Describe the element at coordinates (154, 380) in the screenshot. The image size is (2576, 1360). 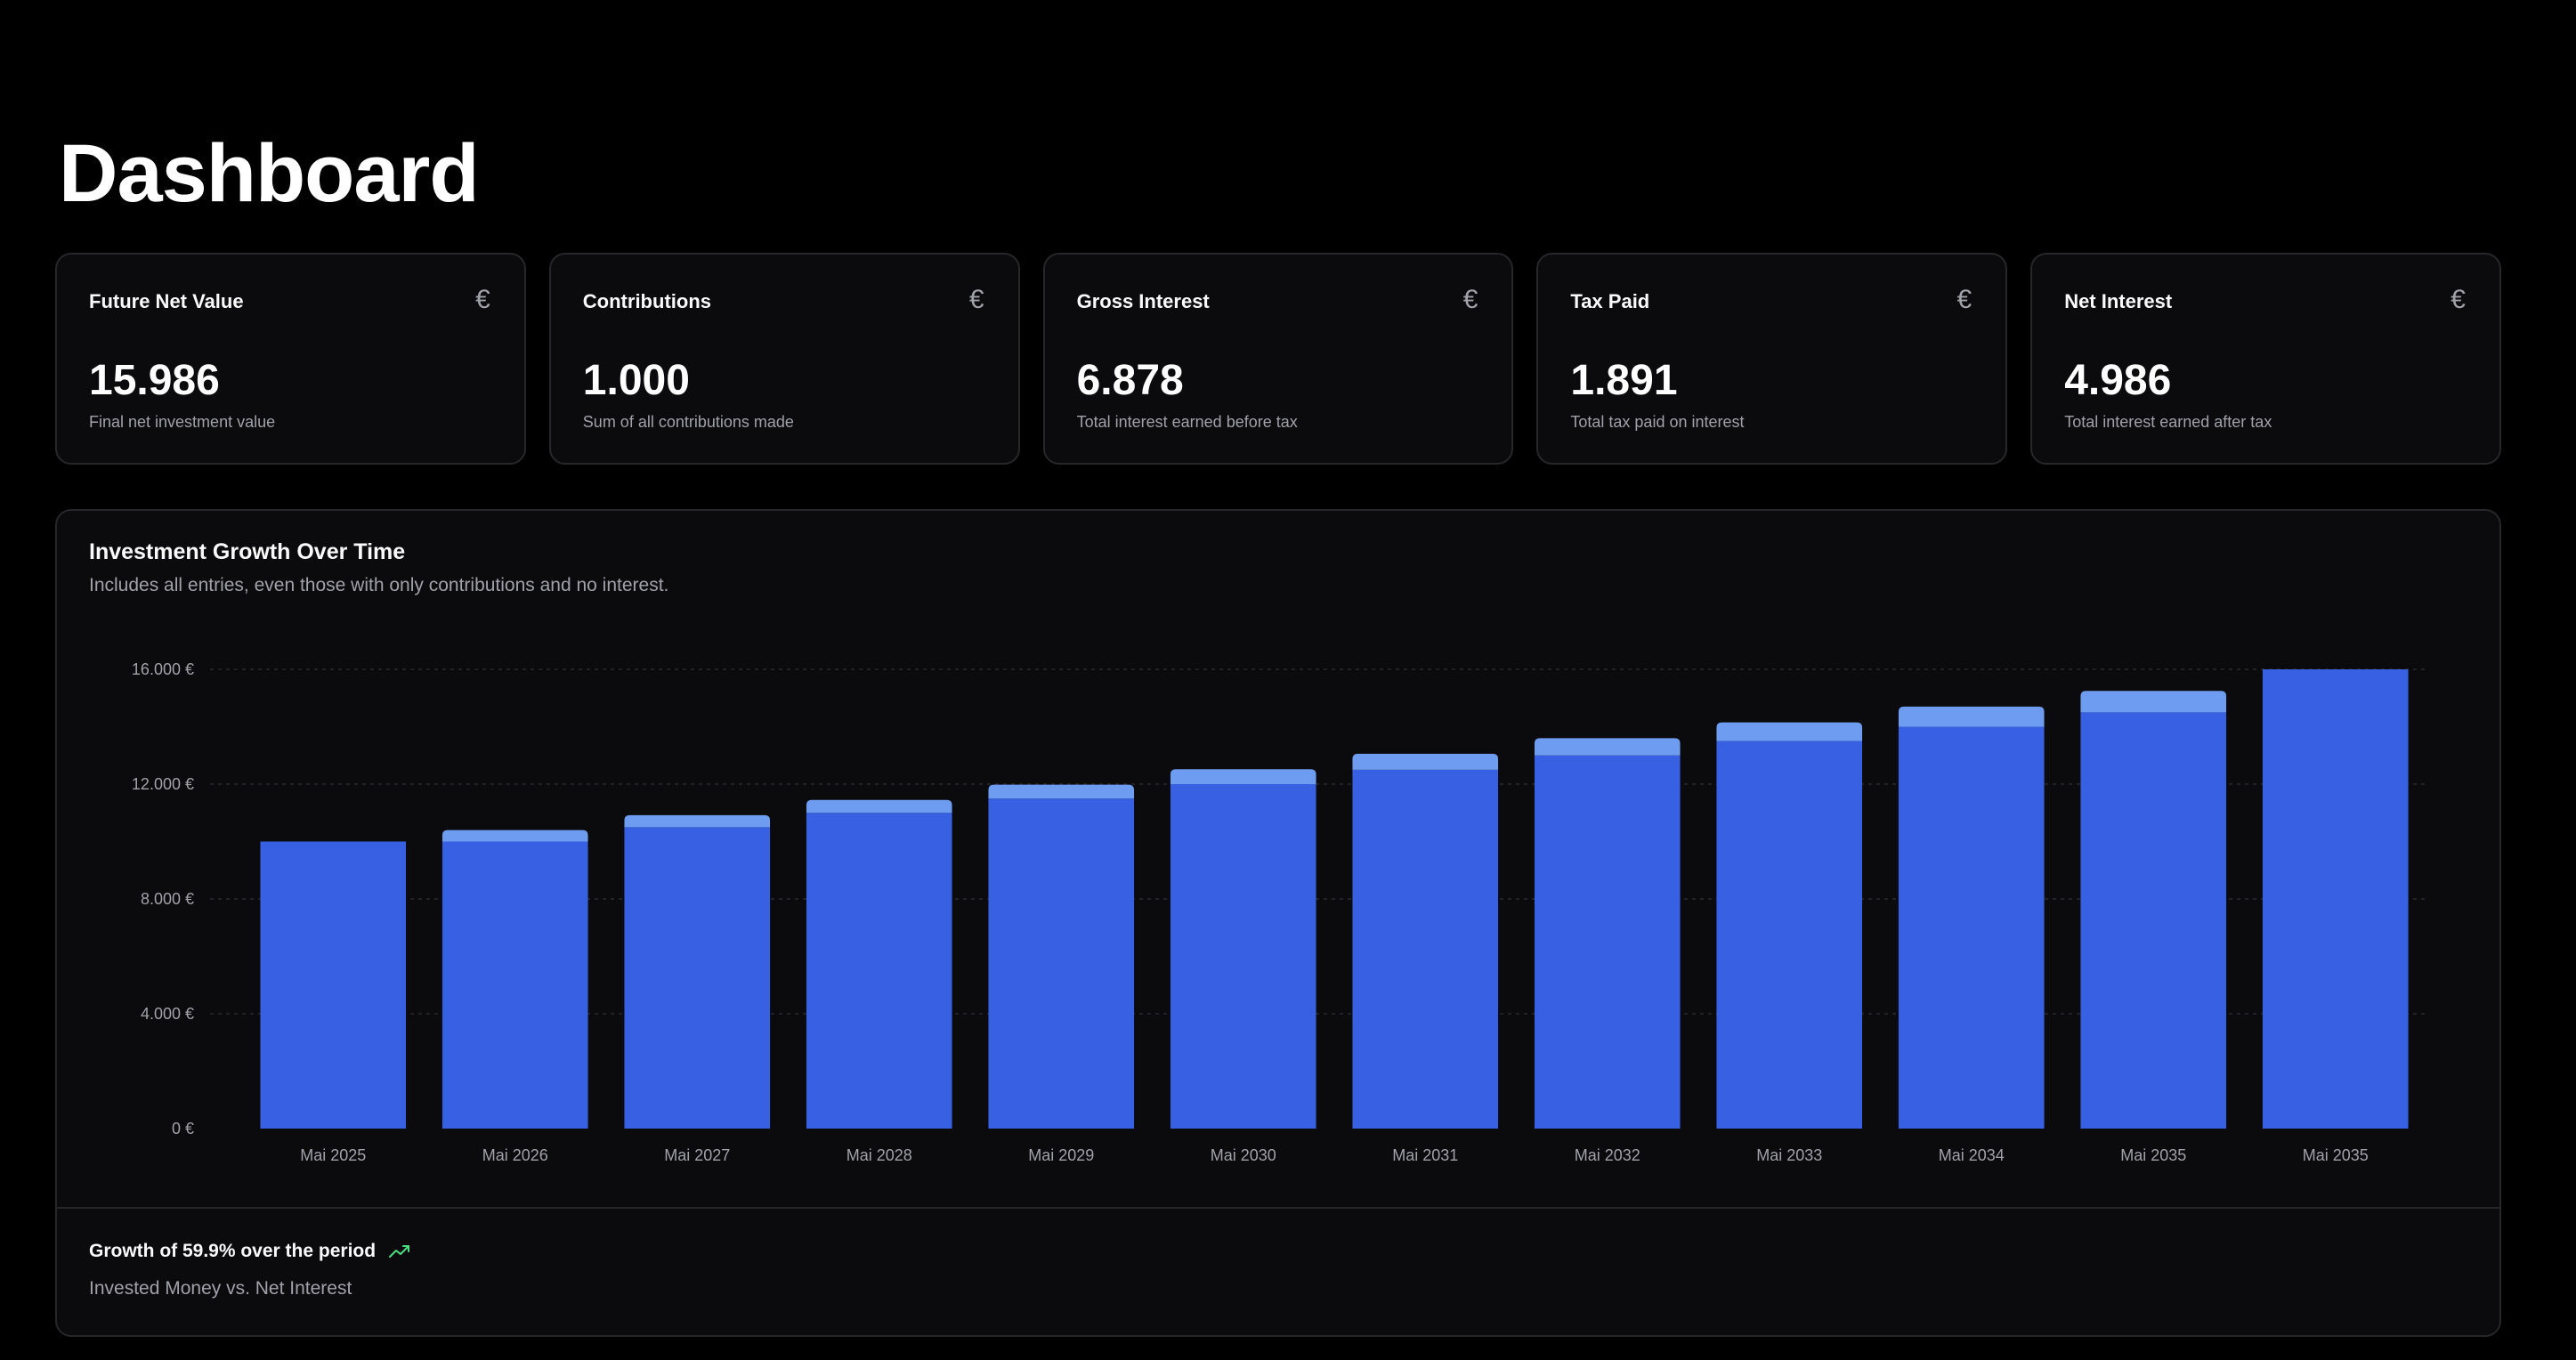
I see `card-value: 15.986` at that location.